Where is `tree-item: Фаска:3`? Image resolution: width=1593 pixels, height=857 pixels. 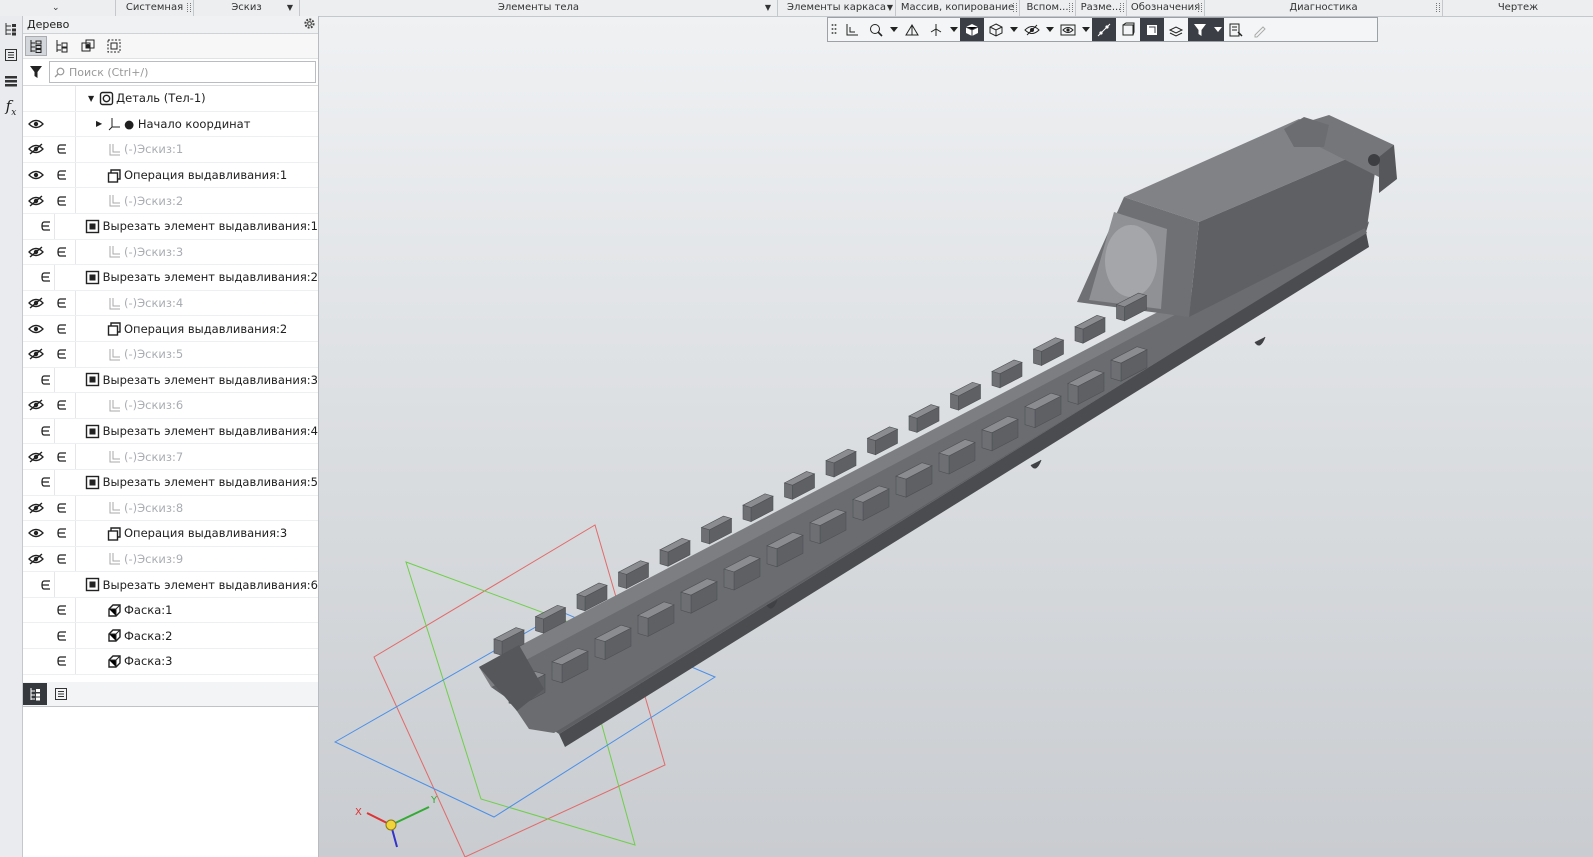 tree-item: Фаска:3 is located at coordinates (124, 661).